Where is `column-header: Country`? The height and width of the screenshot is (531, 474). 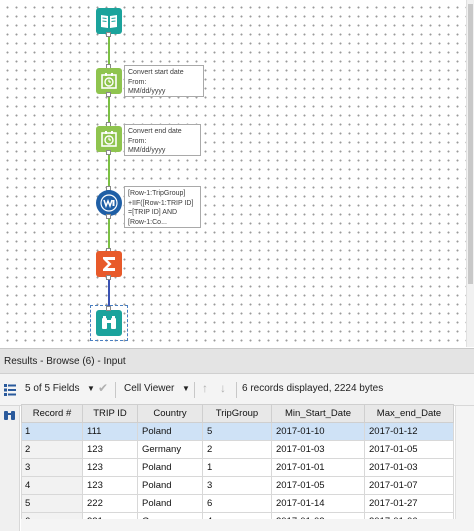 column-header: Country is located at coordinates (170, 413).